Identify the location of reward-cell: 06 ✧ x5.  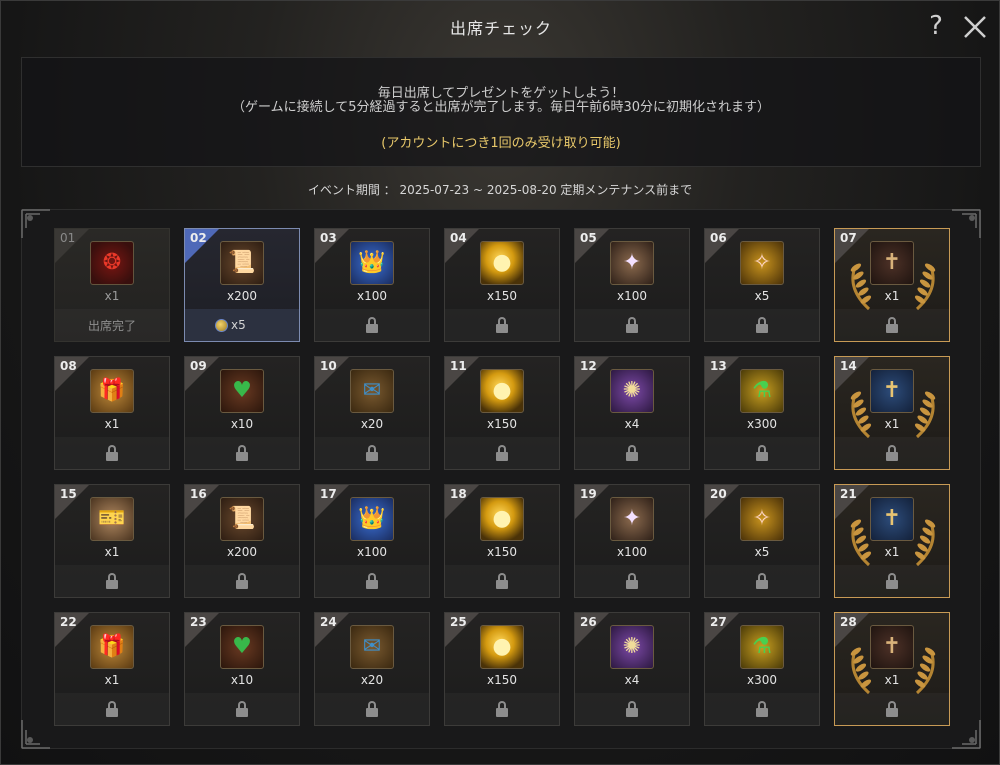
(762, 285).